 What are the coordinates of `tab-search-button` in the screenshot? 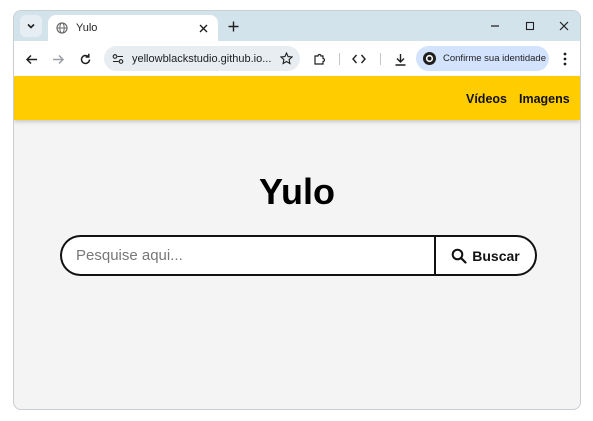 It's located at (31, 26).